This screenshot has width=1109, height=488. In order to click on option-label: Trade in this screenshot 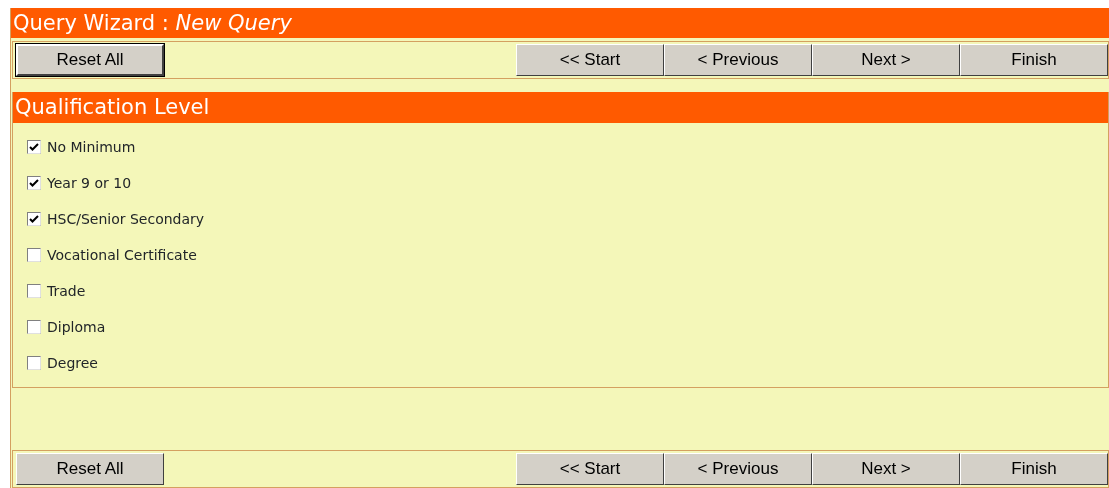, I will do `click(66, 291)`.